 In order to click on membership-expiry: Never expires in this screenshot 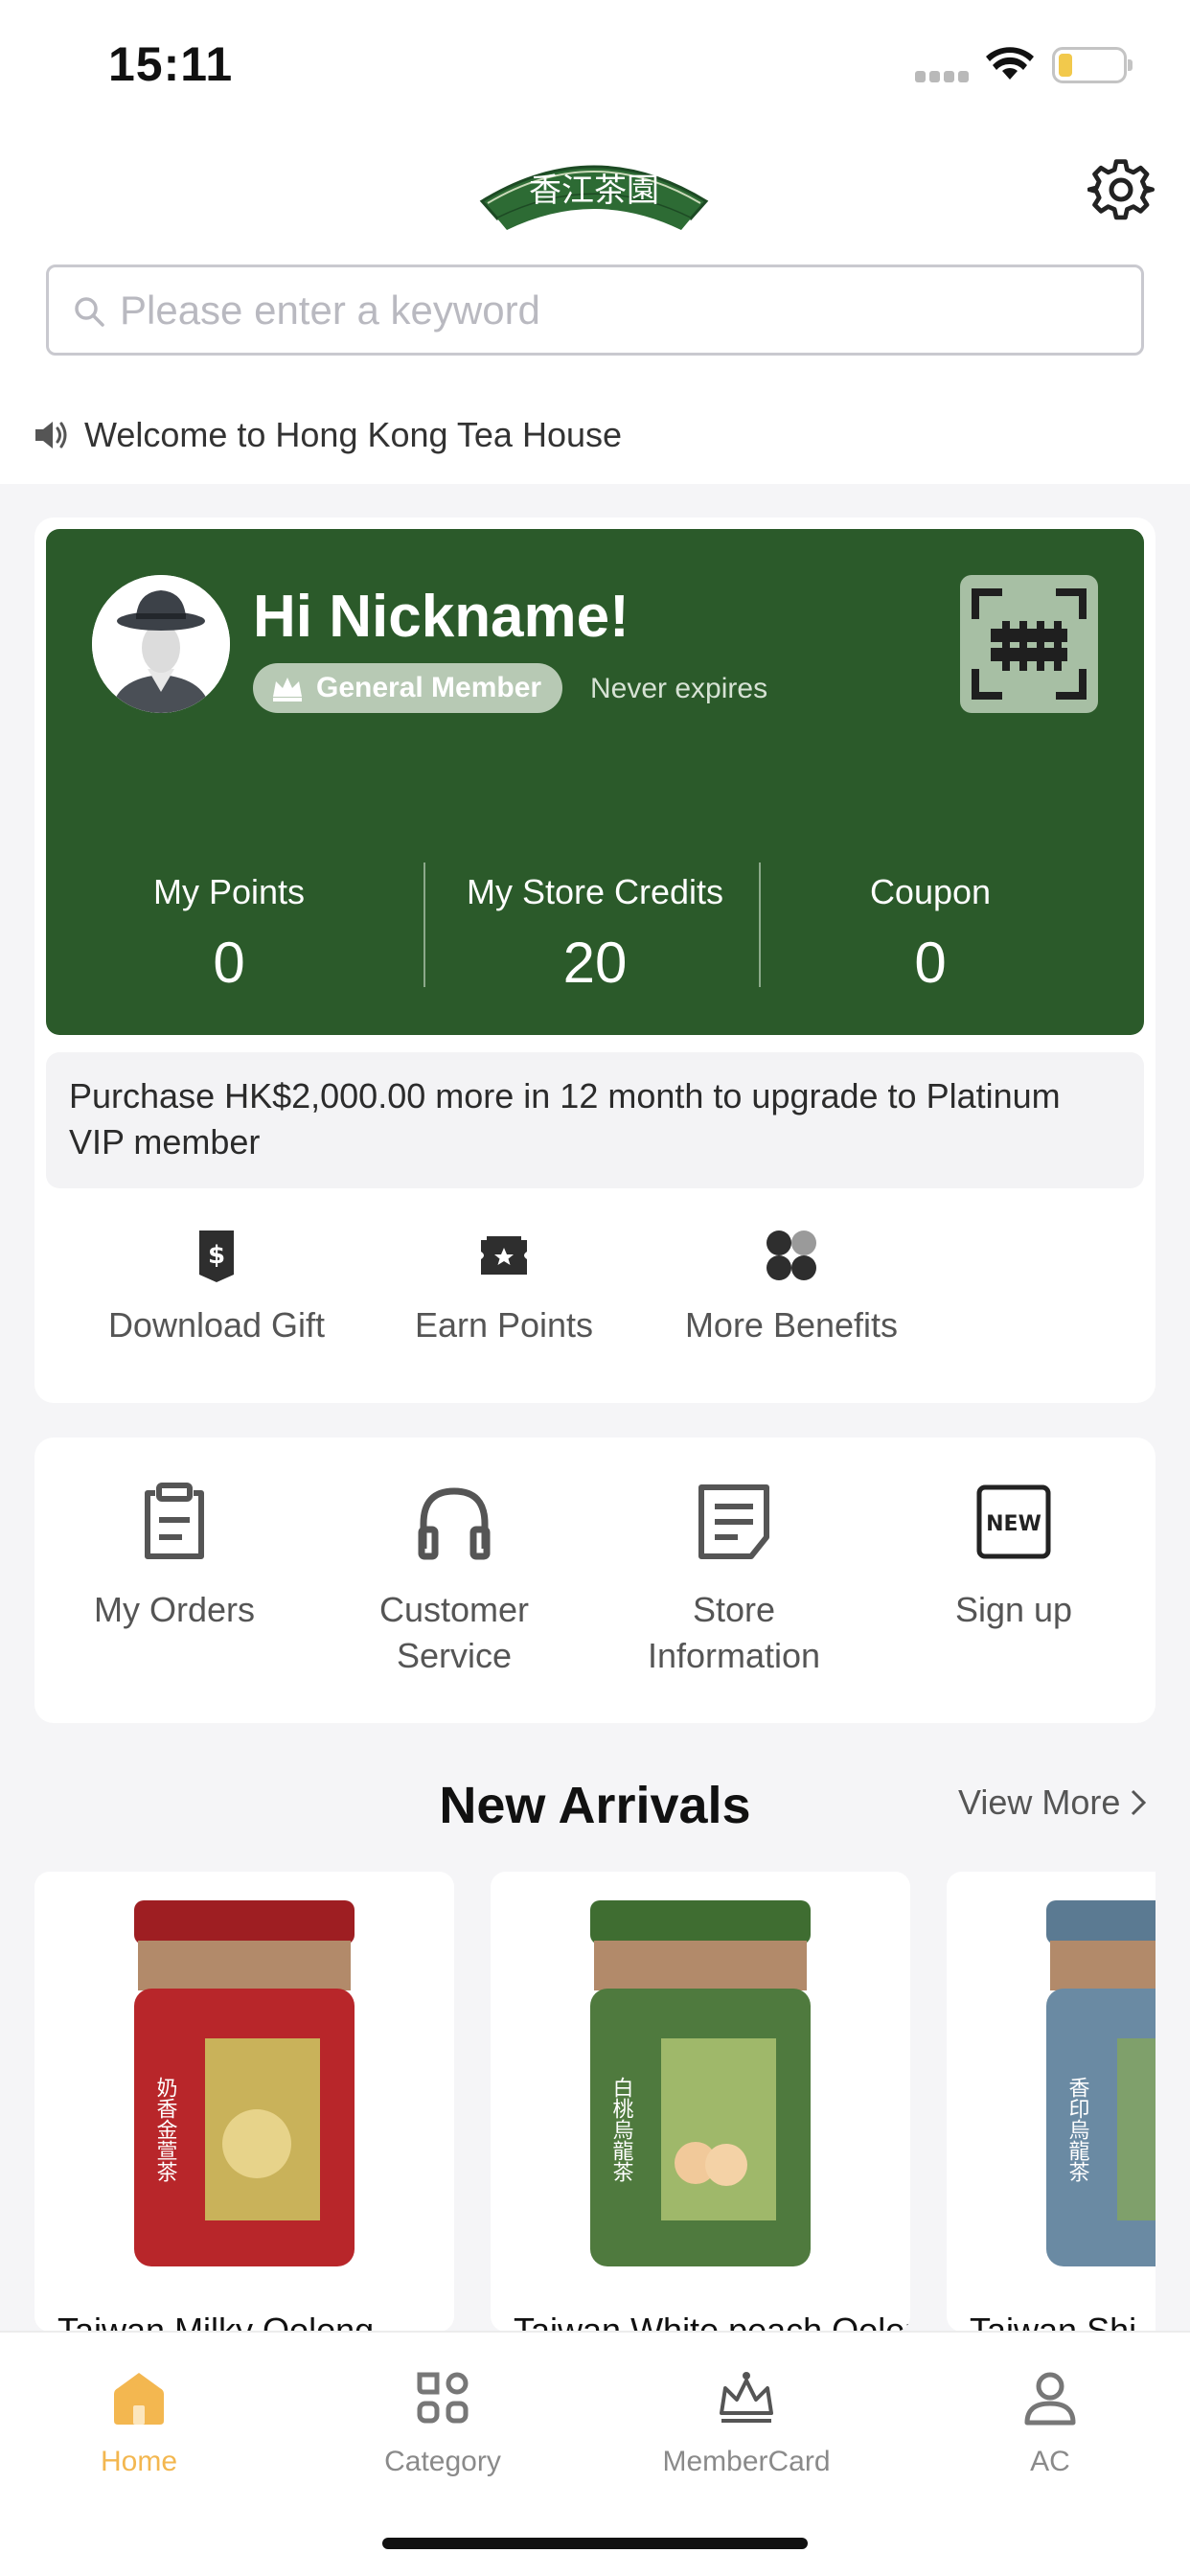, I will do `click(679, 688)`.